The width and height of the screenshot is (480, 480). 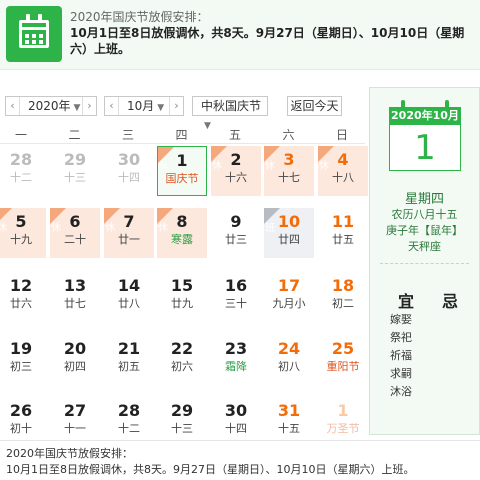 What do you see at coordinates (234, 135) in the screenshot?
I see `weekday-label: 五` at bounding box center [234, 135].